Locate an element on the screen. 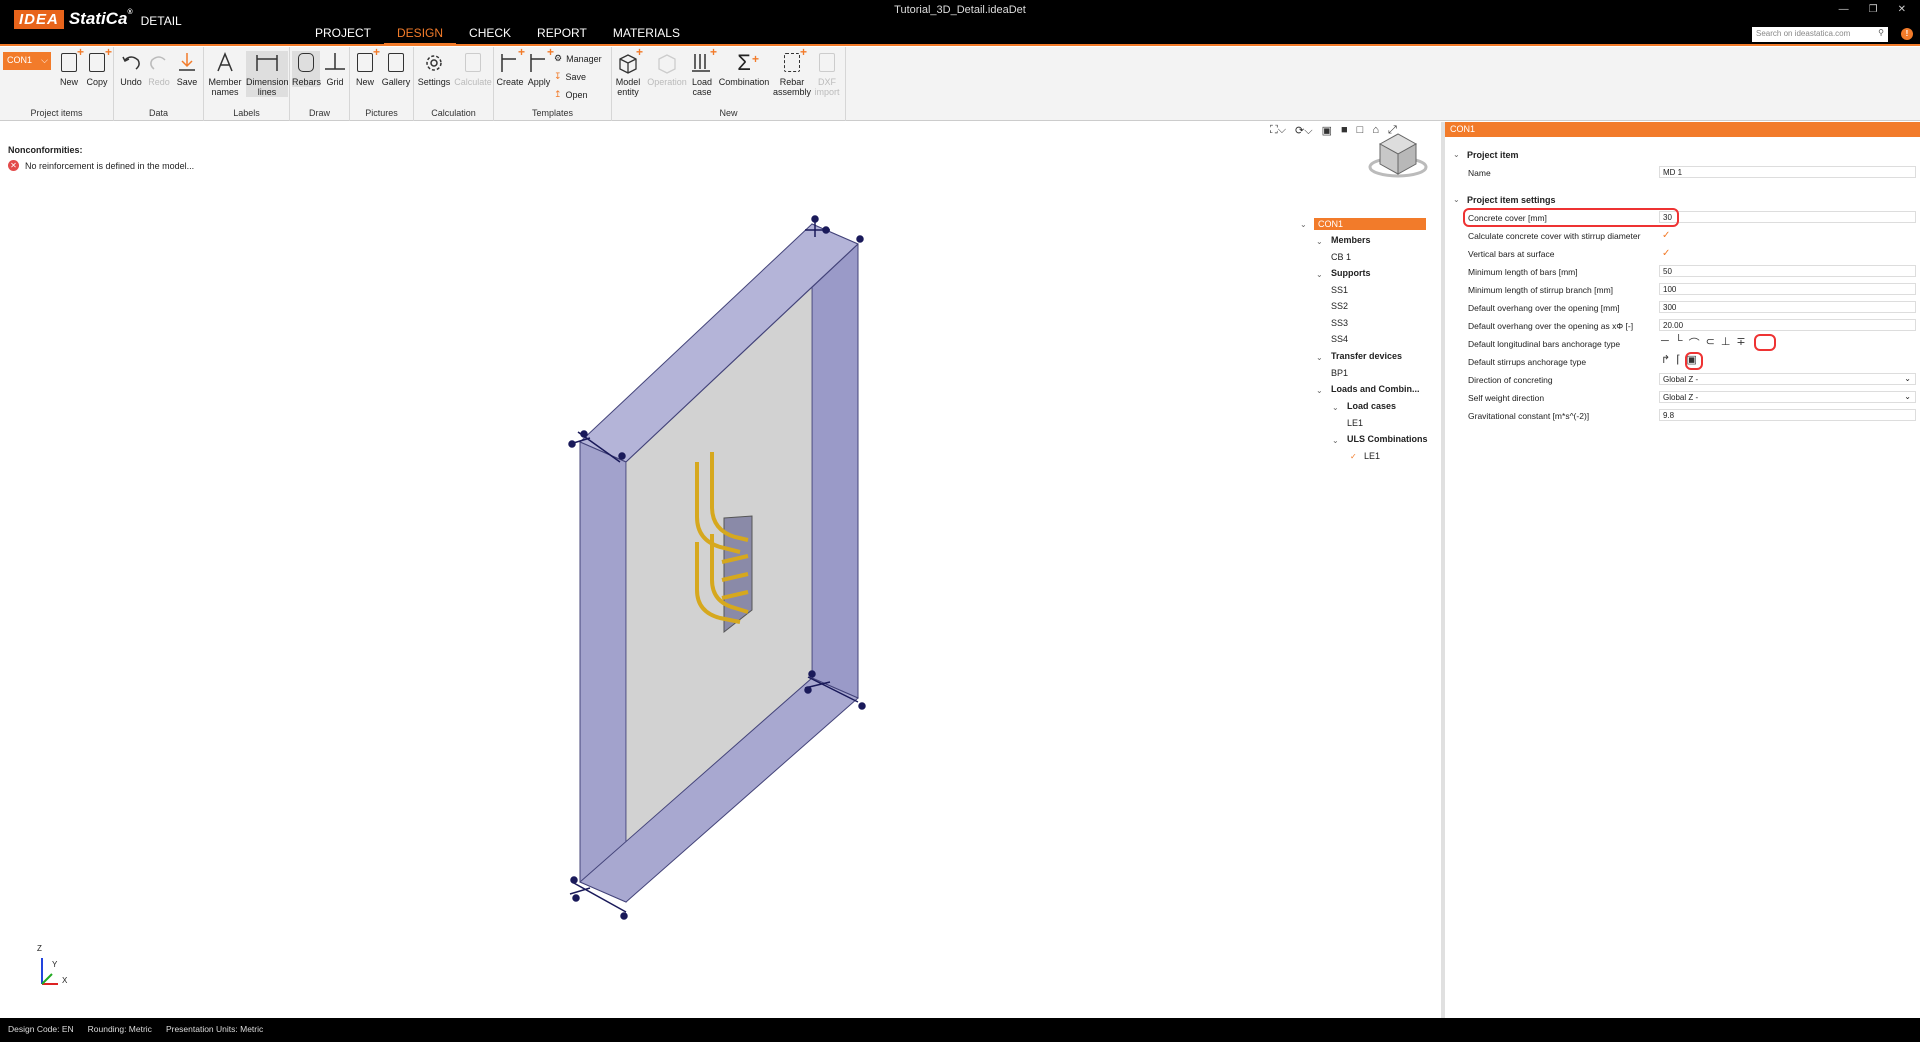 The height and width of the screenshot is (1042, 1920). direction-concreting-select: Global Z - ⌄ is located at coordinates (1787, 379).